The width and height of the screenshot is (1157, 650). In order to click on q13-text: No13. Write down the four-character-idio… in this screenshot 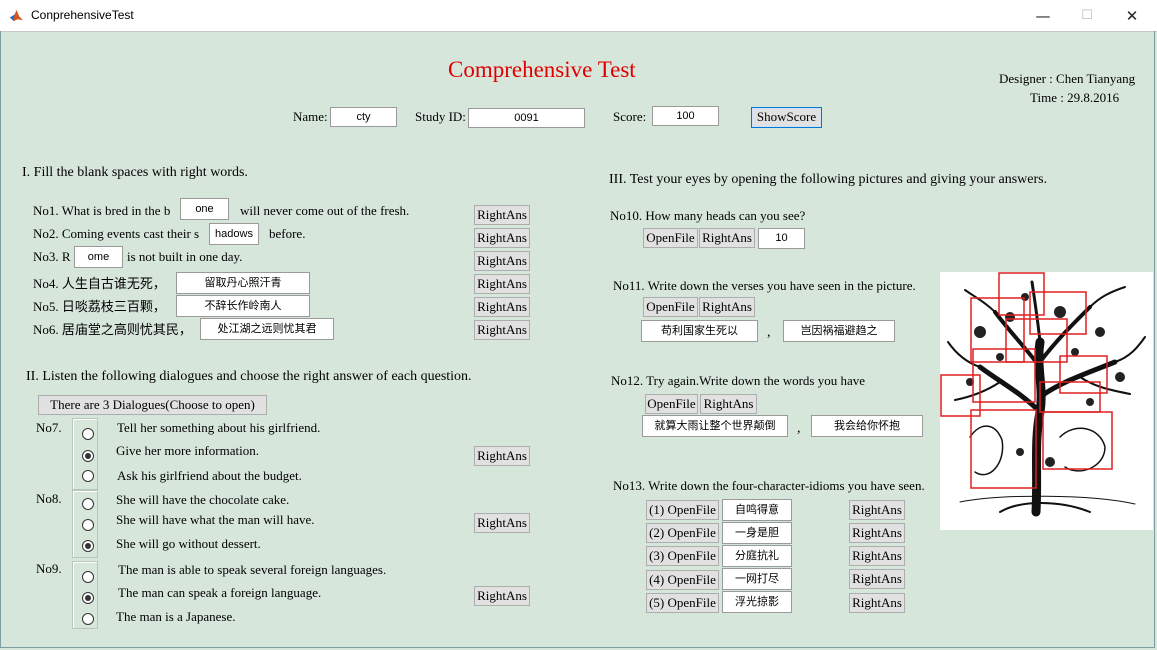, I will do `click(769, 485)`.